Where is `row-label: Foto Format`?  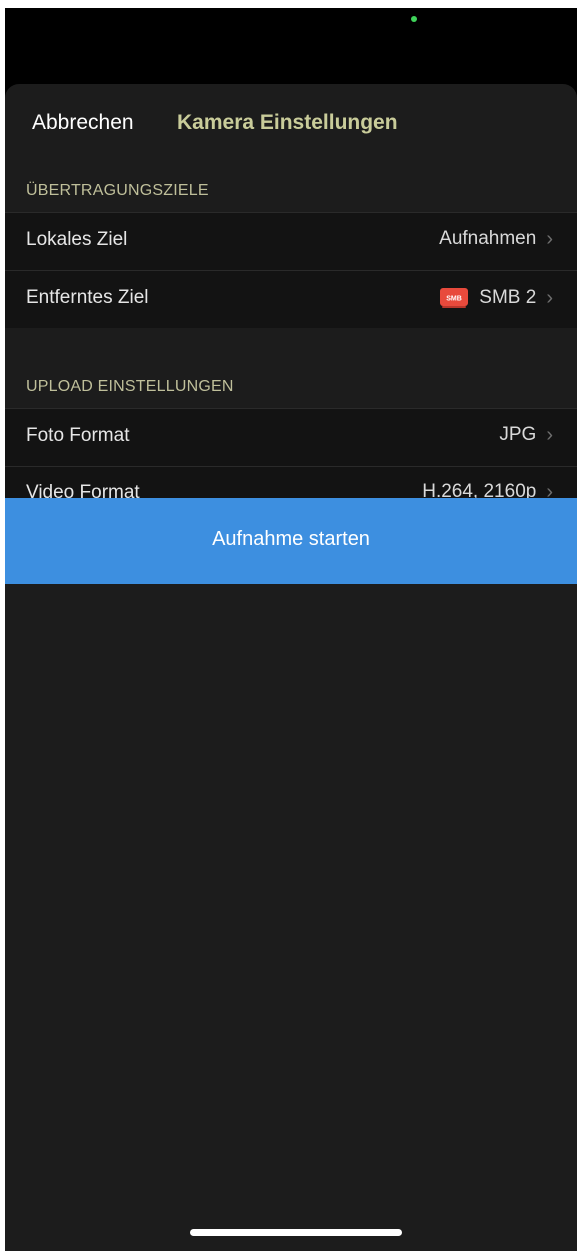
row-label: Foto Format is located at coordinates (78, 435).